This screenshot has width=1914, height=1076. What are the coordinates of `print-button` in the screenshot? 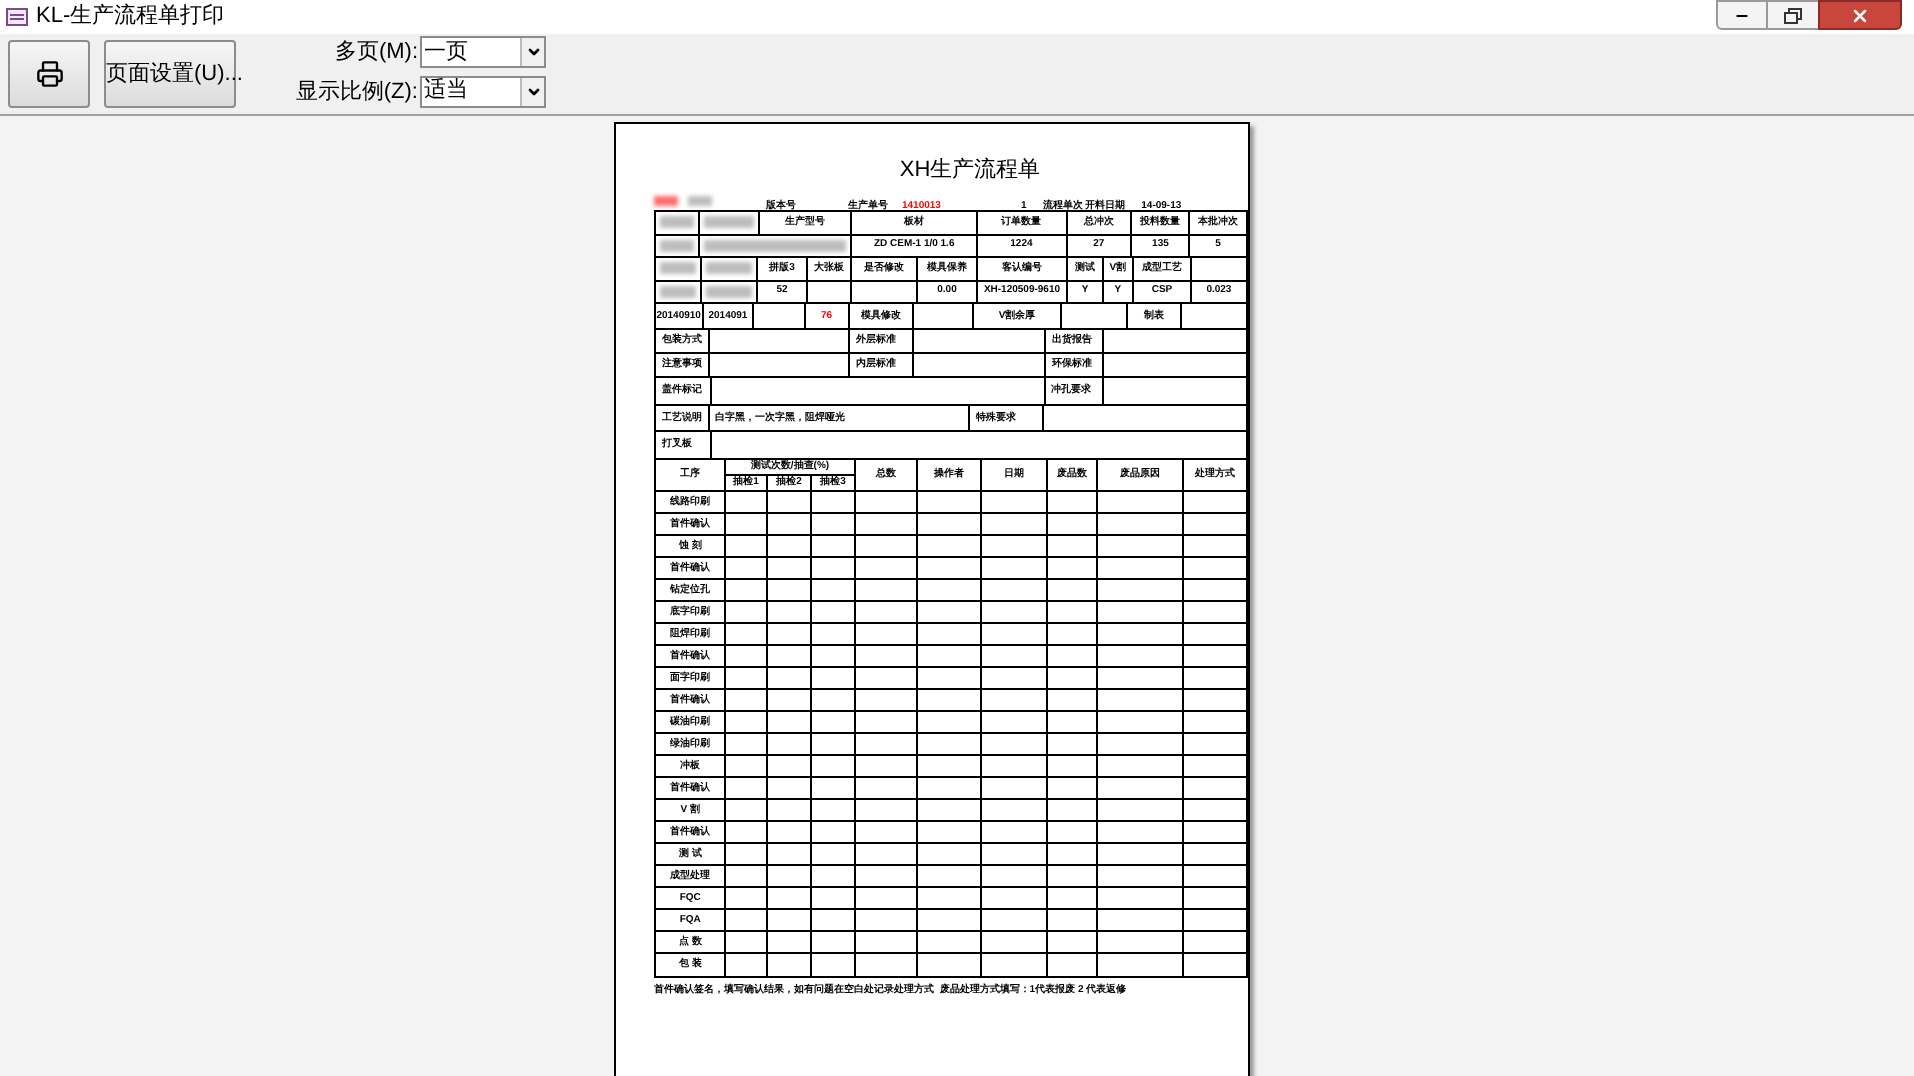 It's located at (49, 74).